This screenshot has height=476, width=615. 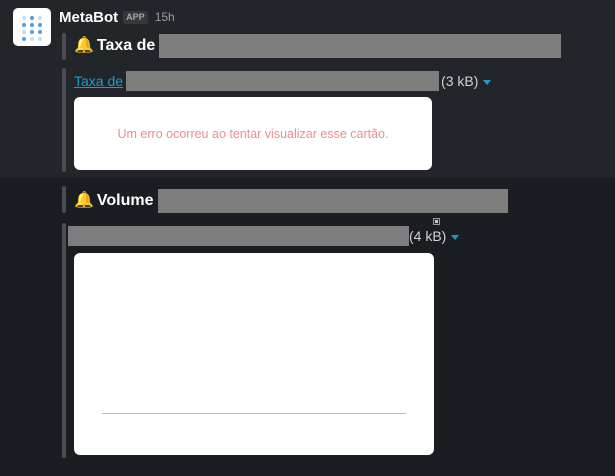 What do you see at coordinates (460, 81) in the screenshot?
I see `file-size: (3 kB)` at bounding box center [460, 81].